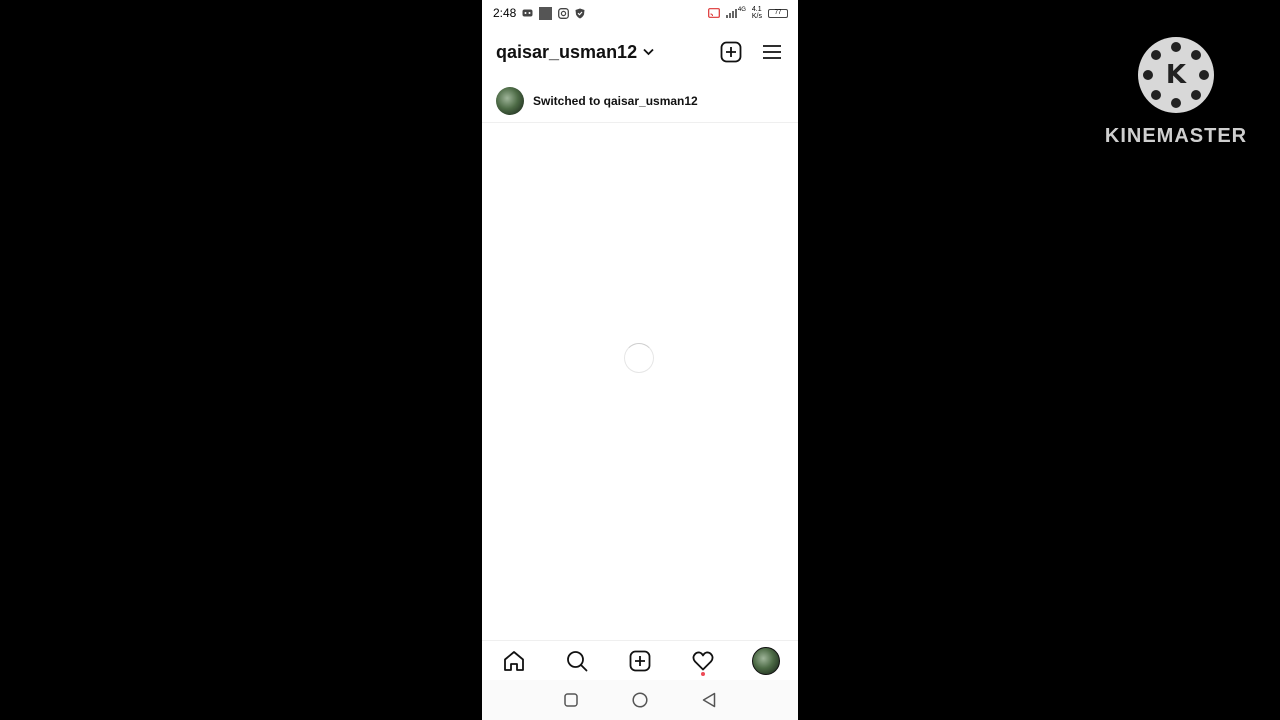 This screenshot has width=1280, height=720. I want to click on network-speed: 4.1 K/s, so click(757, 13).